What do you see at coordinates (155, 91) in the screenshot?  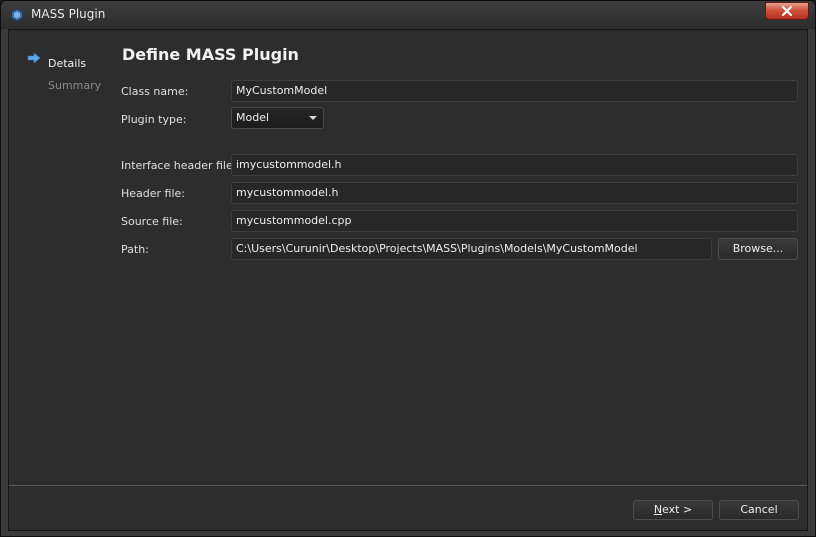 I see `class-name-label: Class name:` at bounding box center [155, 91].